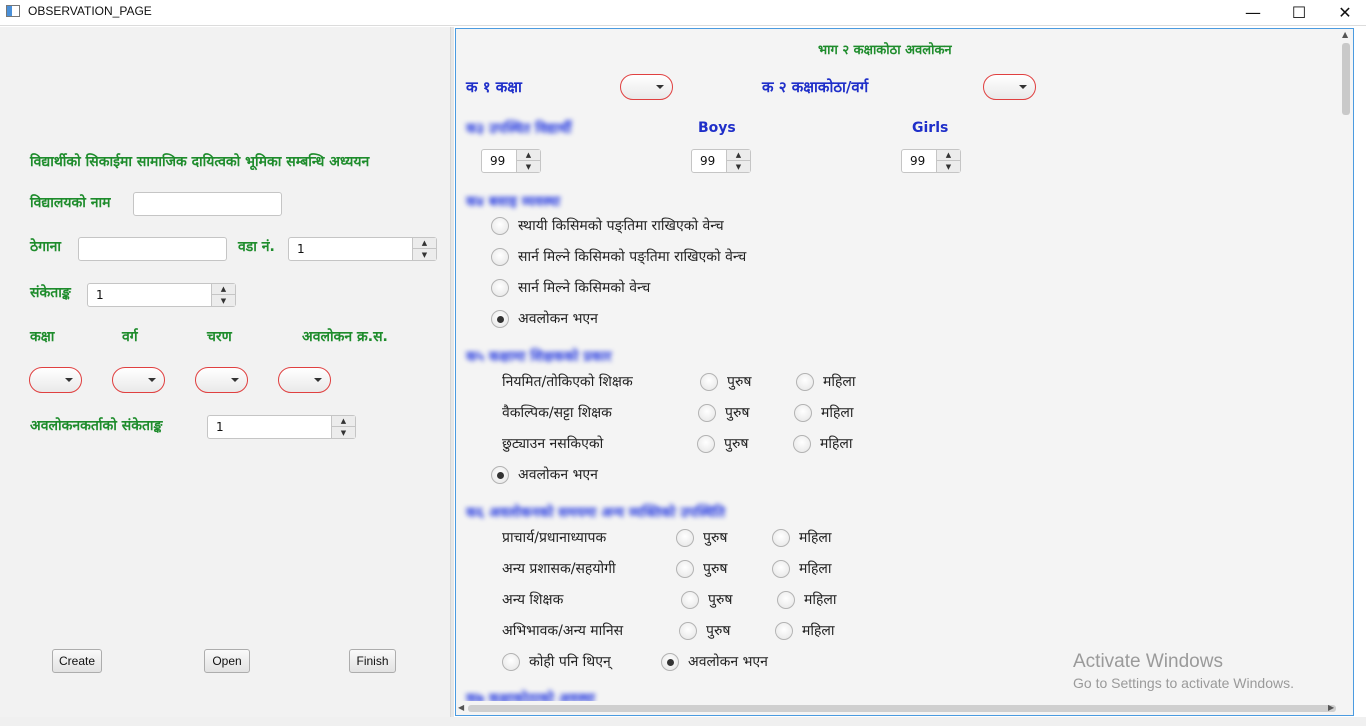 This screenshot has height=726, width=1366. What do you see at coordinates (802, 444) in the screenshot?
I see `teacher-unknown-female-radio` at bounding box center [802, 444].